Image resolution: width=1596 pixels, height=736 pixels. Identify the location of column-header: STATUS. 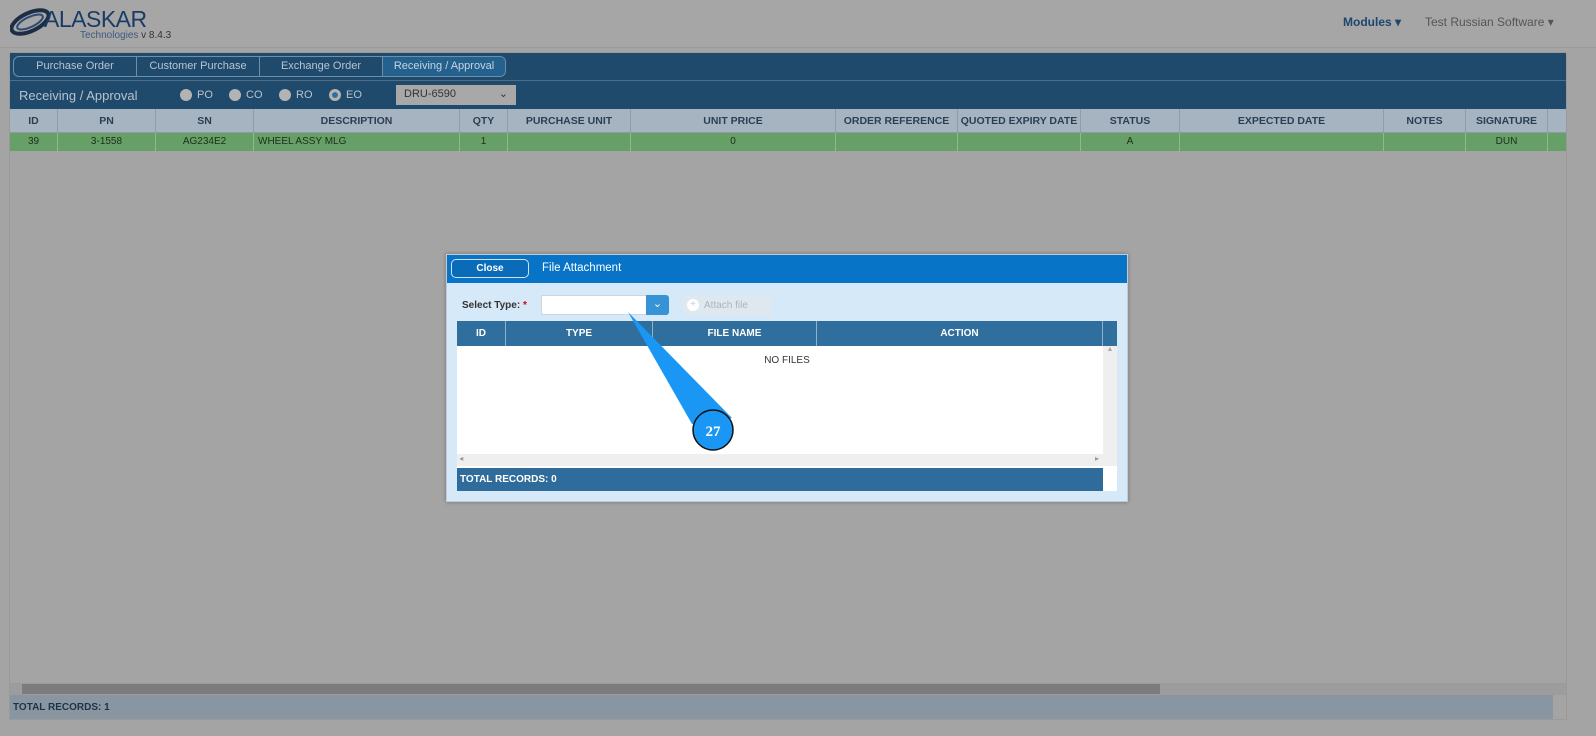
(1130, 120).